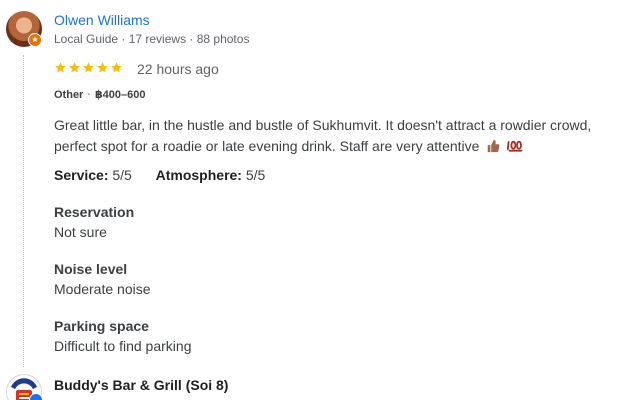 Image resolution: width=629 pixels, height=400 pixels. What do you see at coordinates (141, 385) in the screenshot?
I see `owner-reply-name: Buddy's Bar & Grill (Soi 8)` at bounding box center [141, 385].